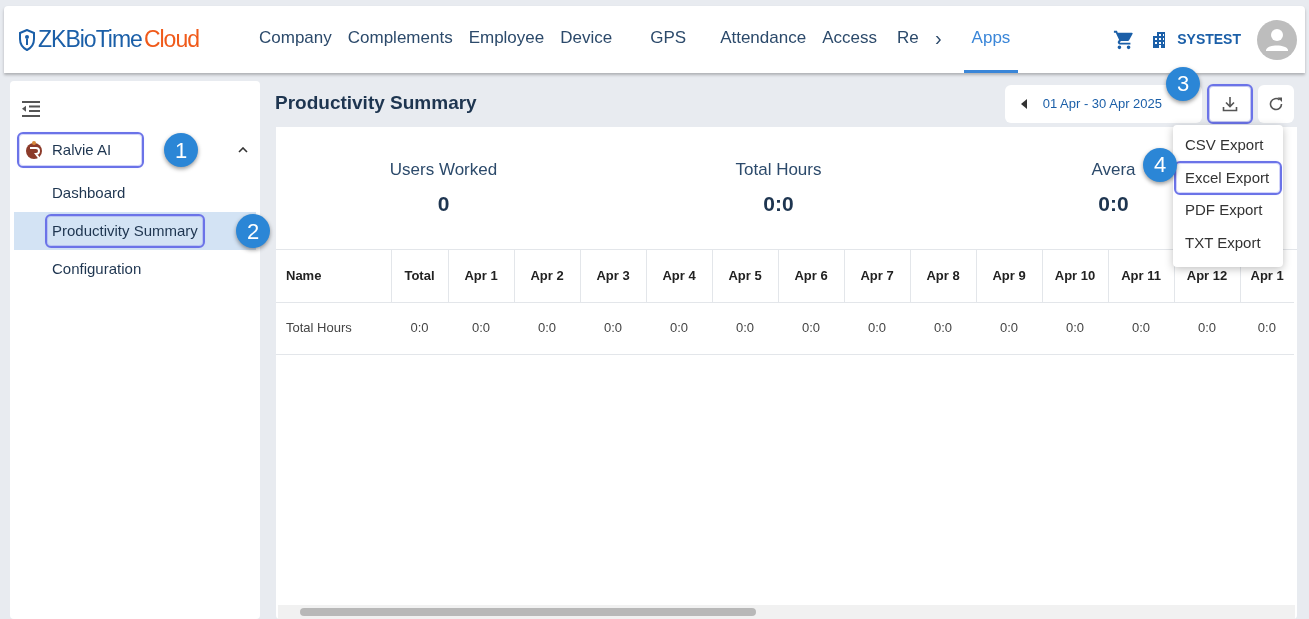  I want to click on column-header: Name, so click(333, 276).